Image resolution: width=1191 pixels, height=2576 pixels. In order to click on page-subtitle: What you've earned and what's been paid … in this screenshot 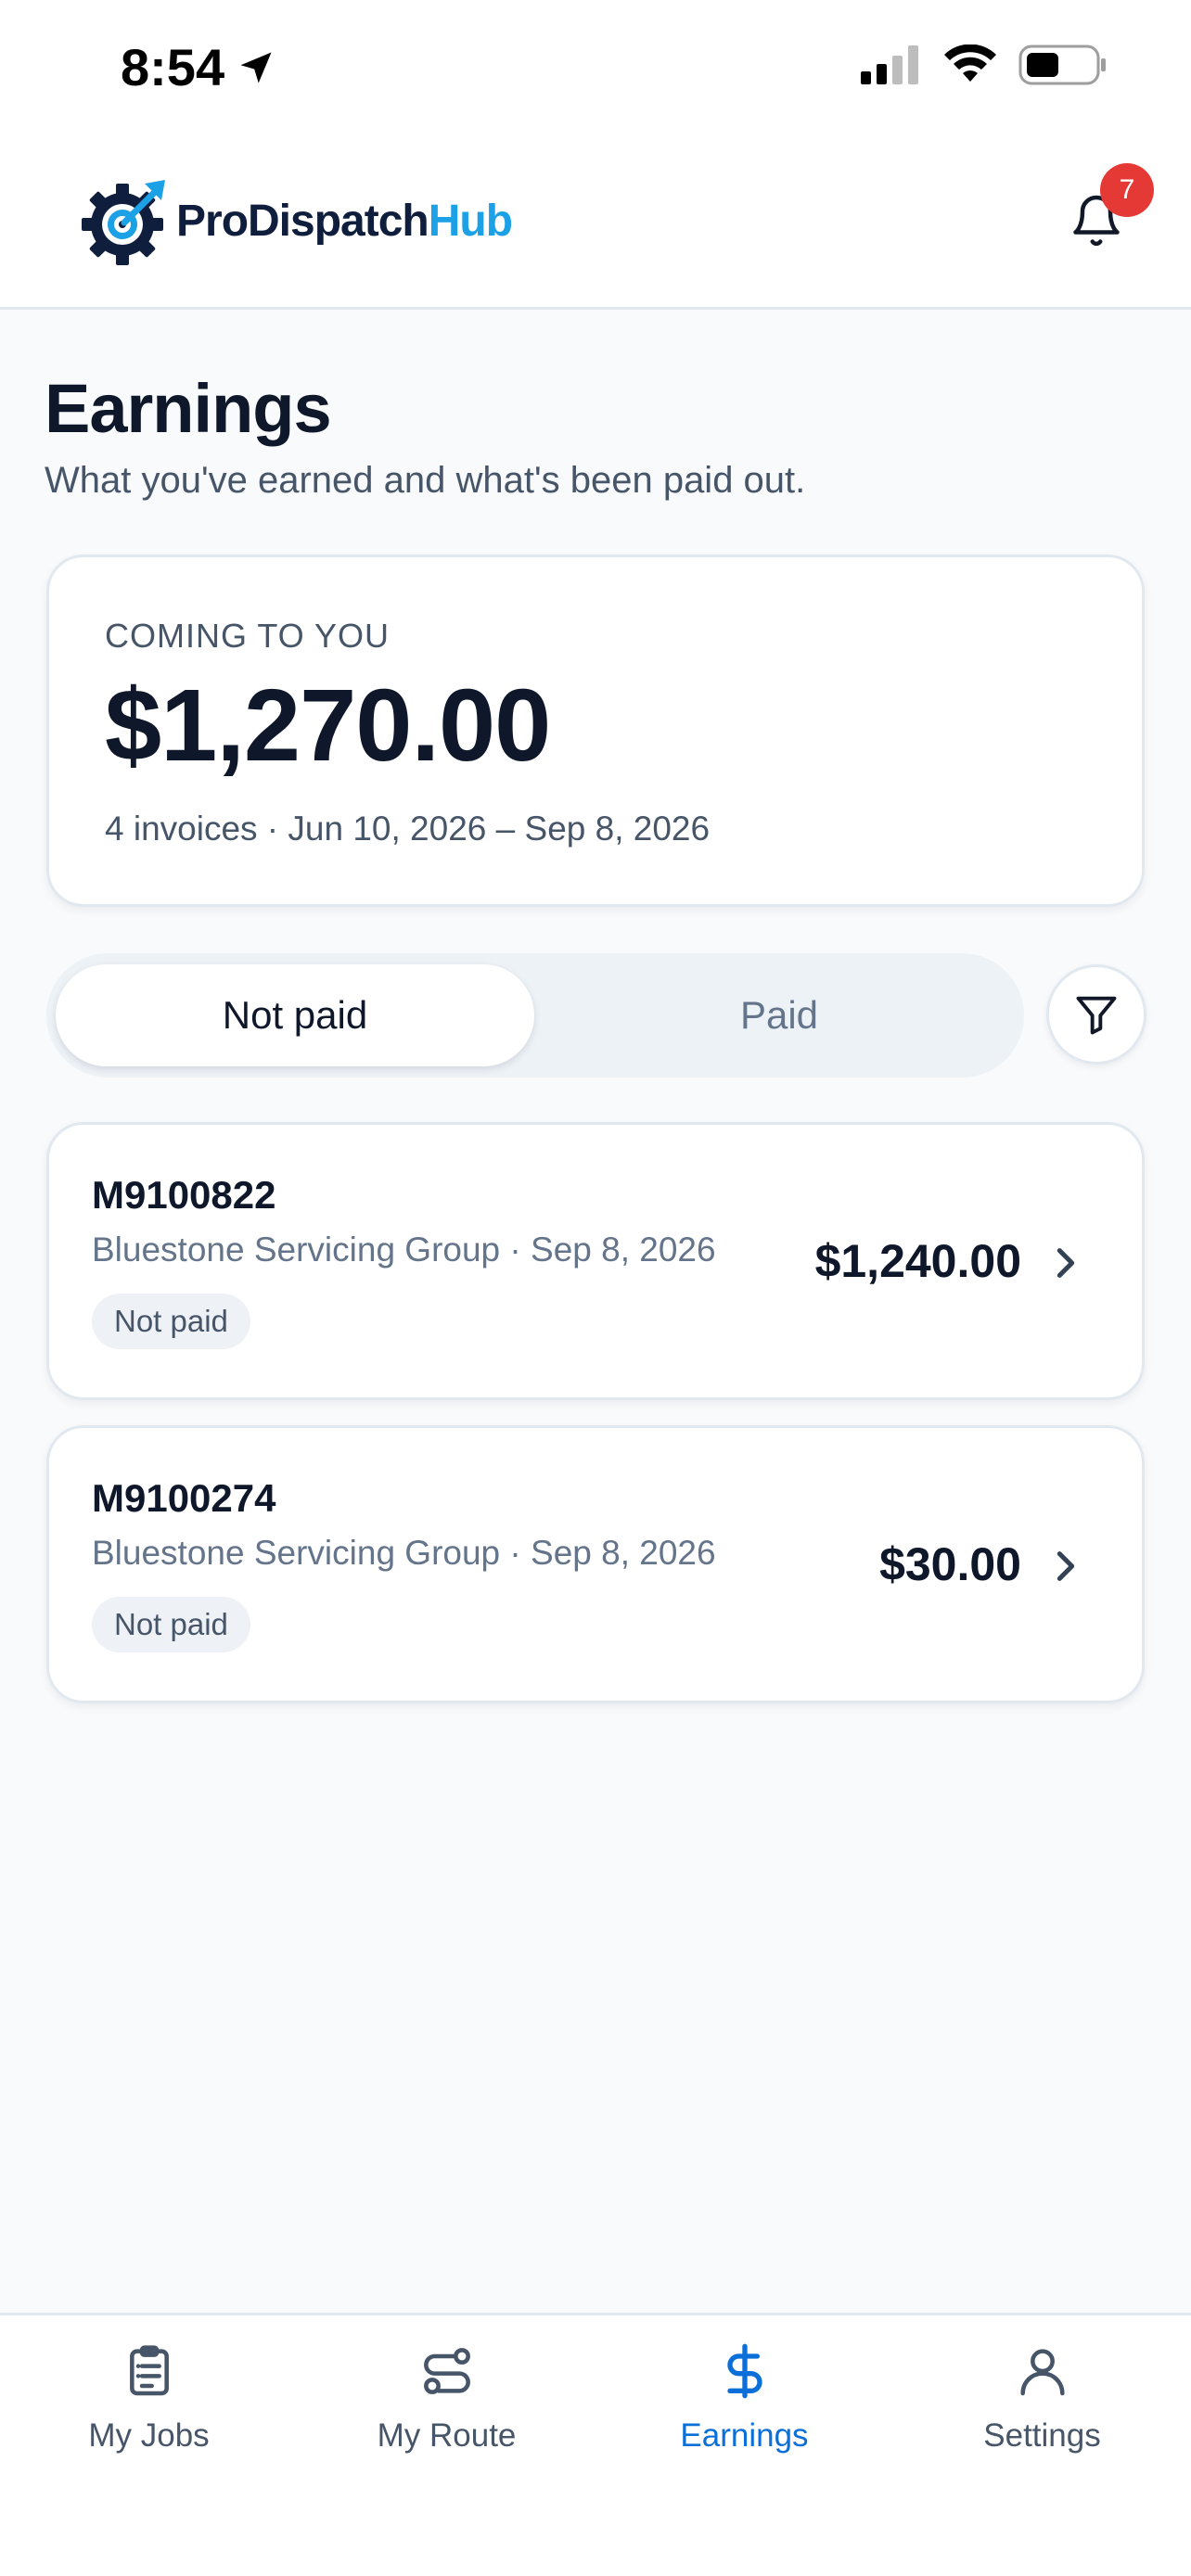, I will do `click(425, 481)`.